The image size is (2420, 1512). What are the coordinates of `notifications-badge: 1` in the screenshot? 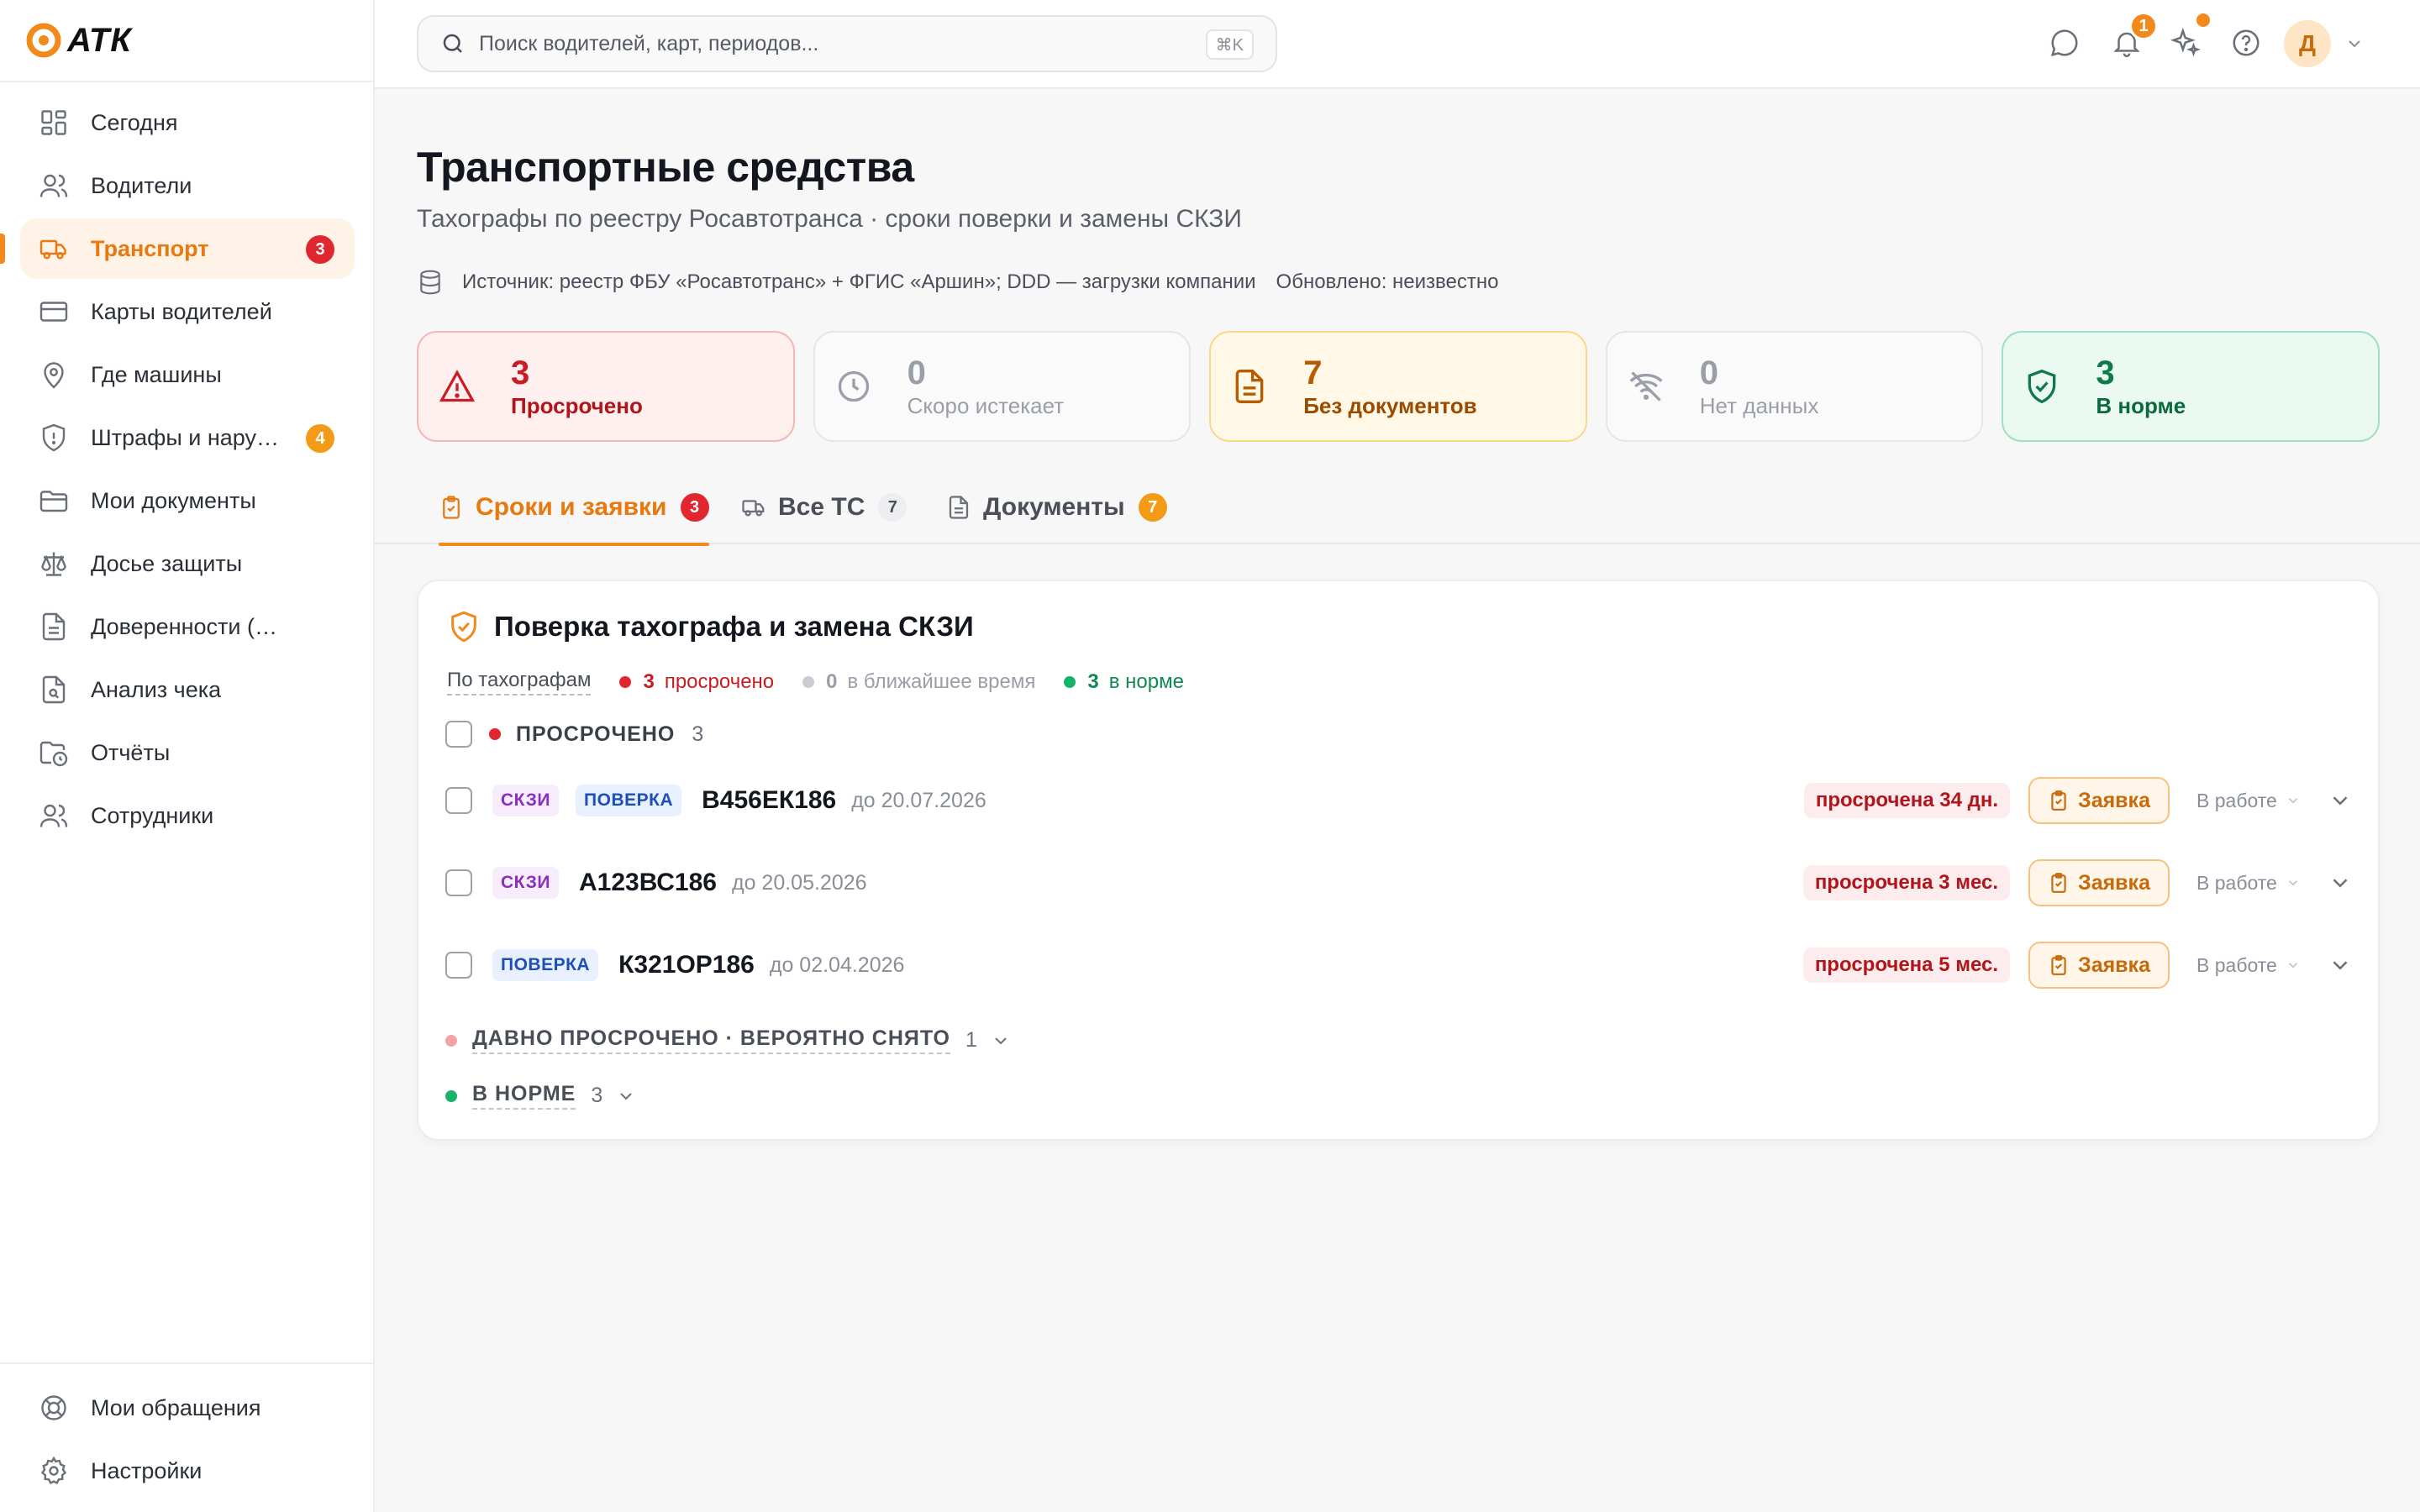 It's located at (2144, 26).